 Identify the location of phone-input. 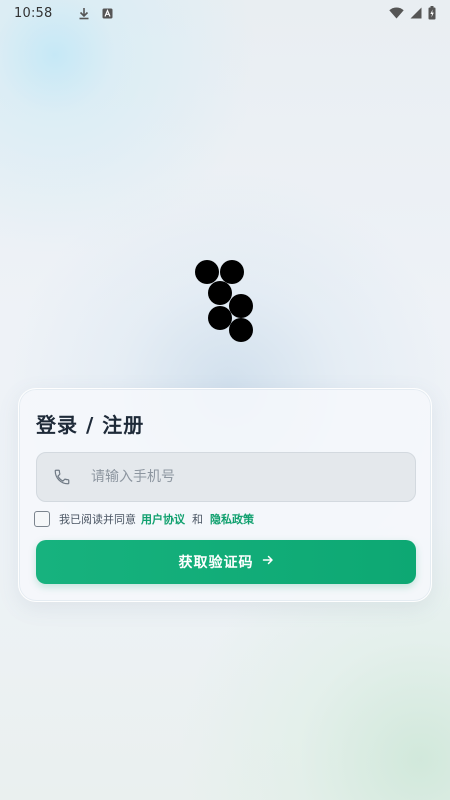
(221, 477).